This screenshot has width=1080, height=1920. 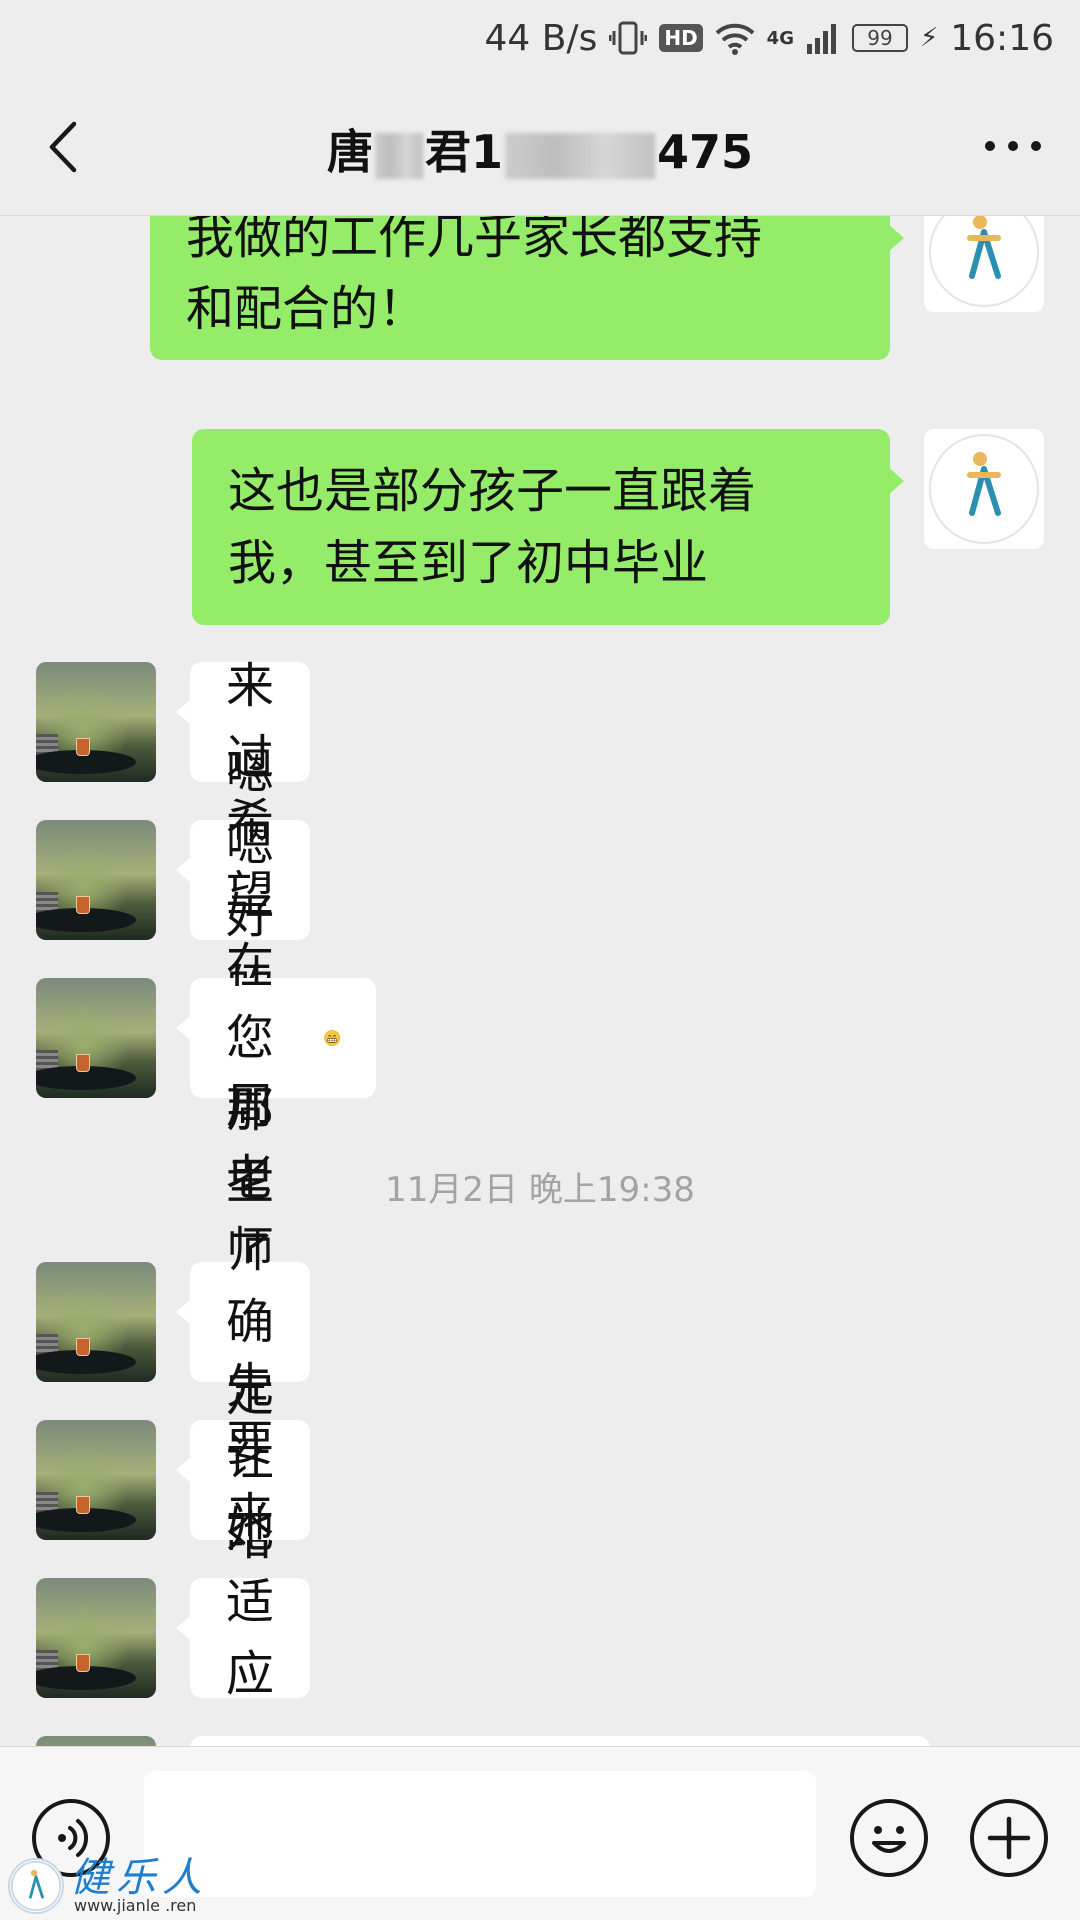 I want to click on message-text: 这也是部分孩子一直跟着, so click(x=492, y=491).